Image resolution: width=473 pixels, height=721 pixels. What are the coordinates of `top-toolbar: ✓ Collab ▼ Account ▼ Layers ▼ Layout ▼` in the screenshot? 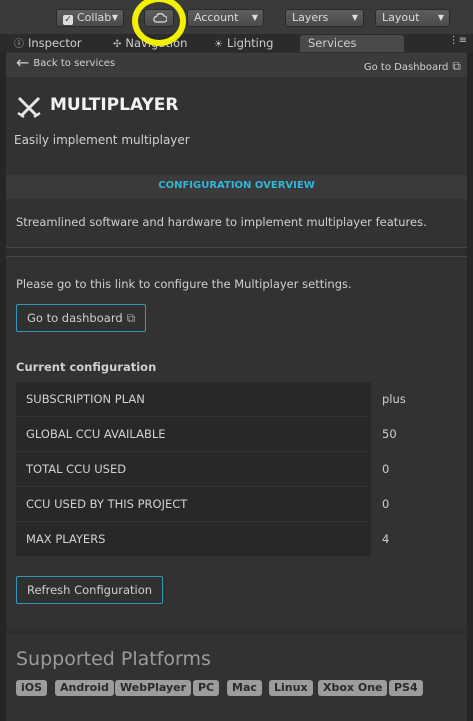 It's located at (236, 17).